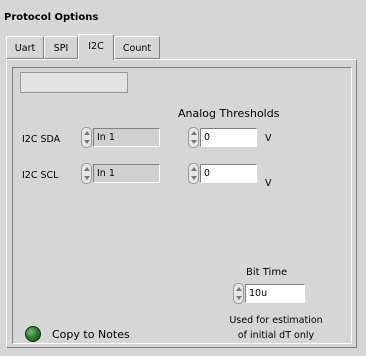 This screenshot has height=356, width=366. I want to click on scl-label: I2C SCL, so click(40, 175).